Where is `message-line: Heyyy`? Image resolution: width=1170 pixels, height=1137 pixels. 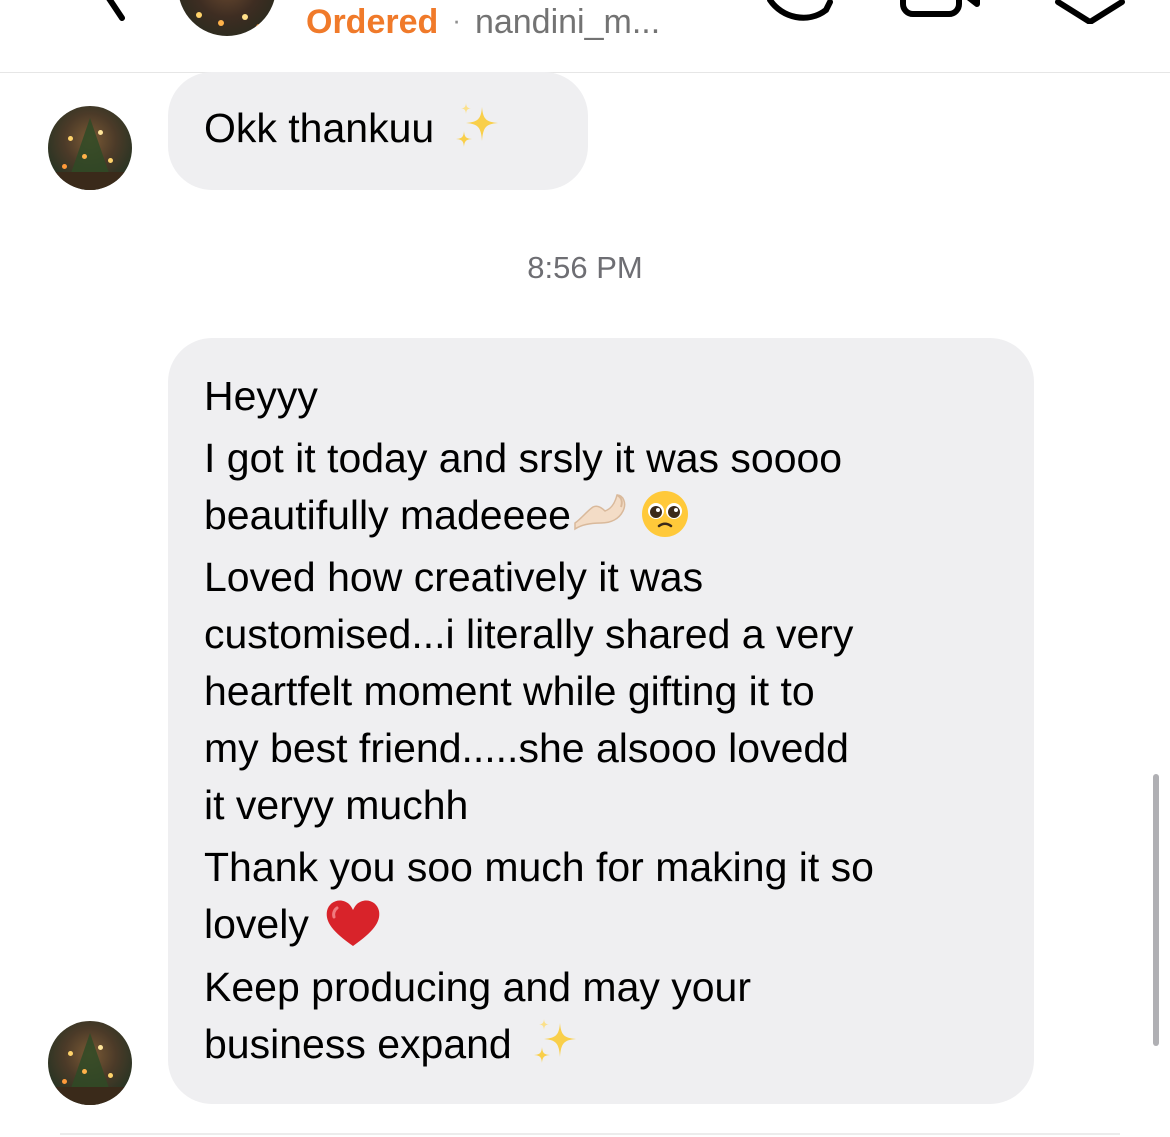 message-line: Heyyy is located at coordinates (261, 396).